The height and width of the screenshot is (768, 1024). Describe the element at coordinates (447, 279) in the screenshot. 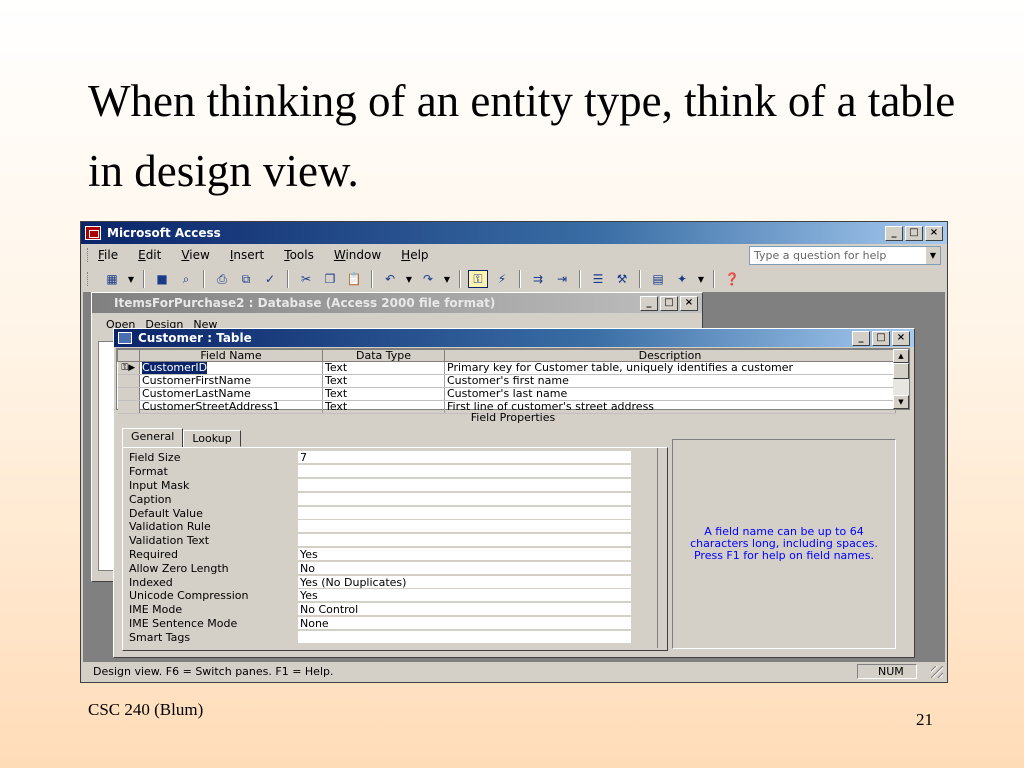

I see `redo-dropdown-icon: ▼` at that location.